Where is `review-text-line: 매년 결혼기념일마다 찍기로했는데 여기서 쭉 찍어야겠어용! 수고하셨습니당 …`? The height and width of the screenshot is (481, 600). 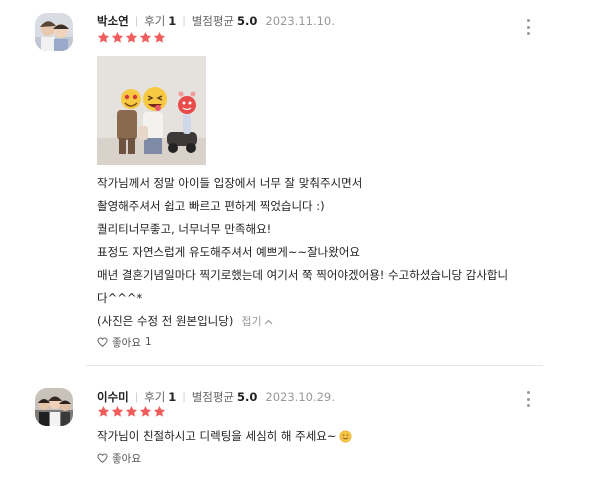 review-text-line: 매년 결혼기념일마다 찍기로했는데 여기서 쭉 찍어야겠어용! 수고하셨습니당 … is located at coordinates (303, 275).